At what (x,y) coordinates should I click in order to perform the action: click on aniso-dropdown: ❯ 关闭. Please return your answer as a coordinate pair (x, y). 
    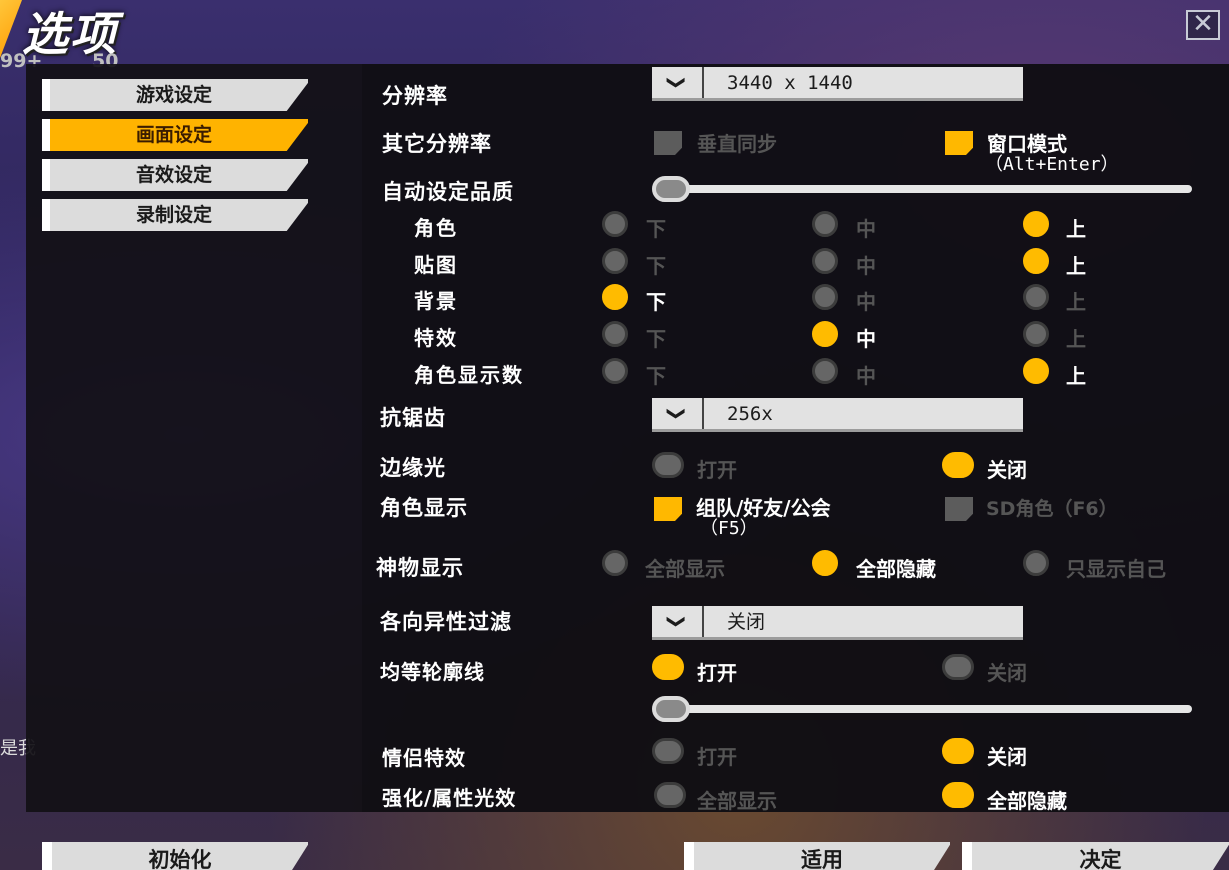
    Looking at the image, I should click on (837, 623).